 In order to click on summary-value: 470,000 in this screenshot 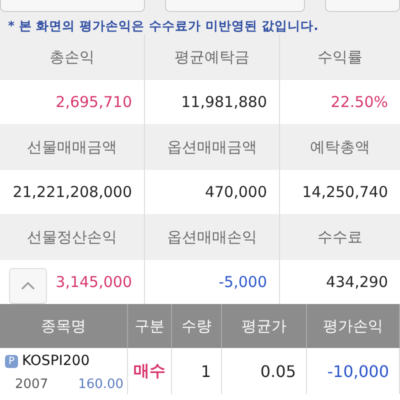, I will do `click(235, 192)`.